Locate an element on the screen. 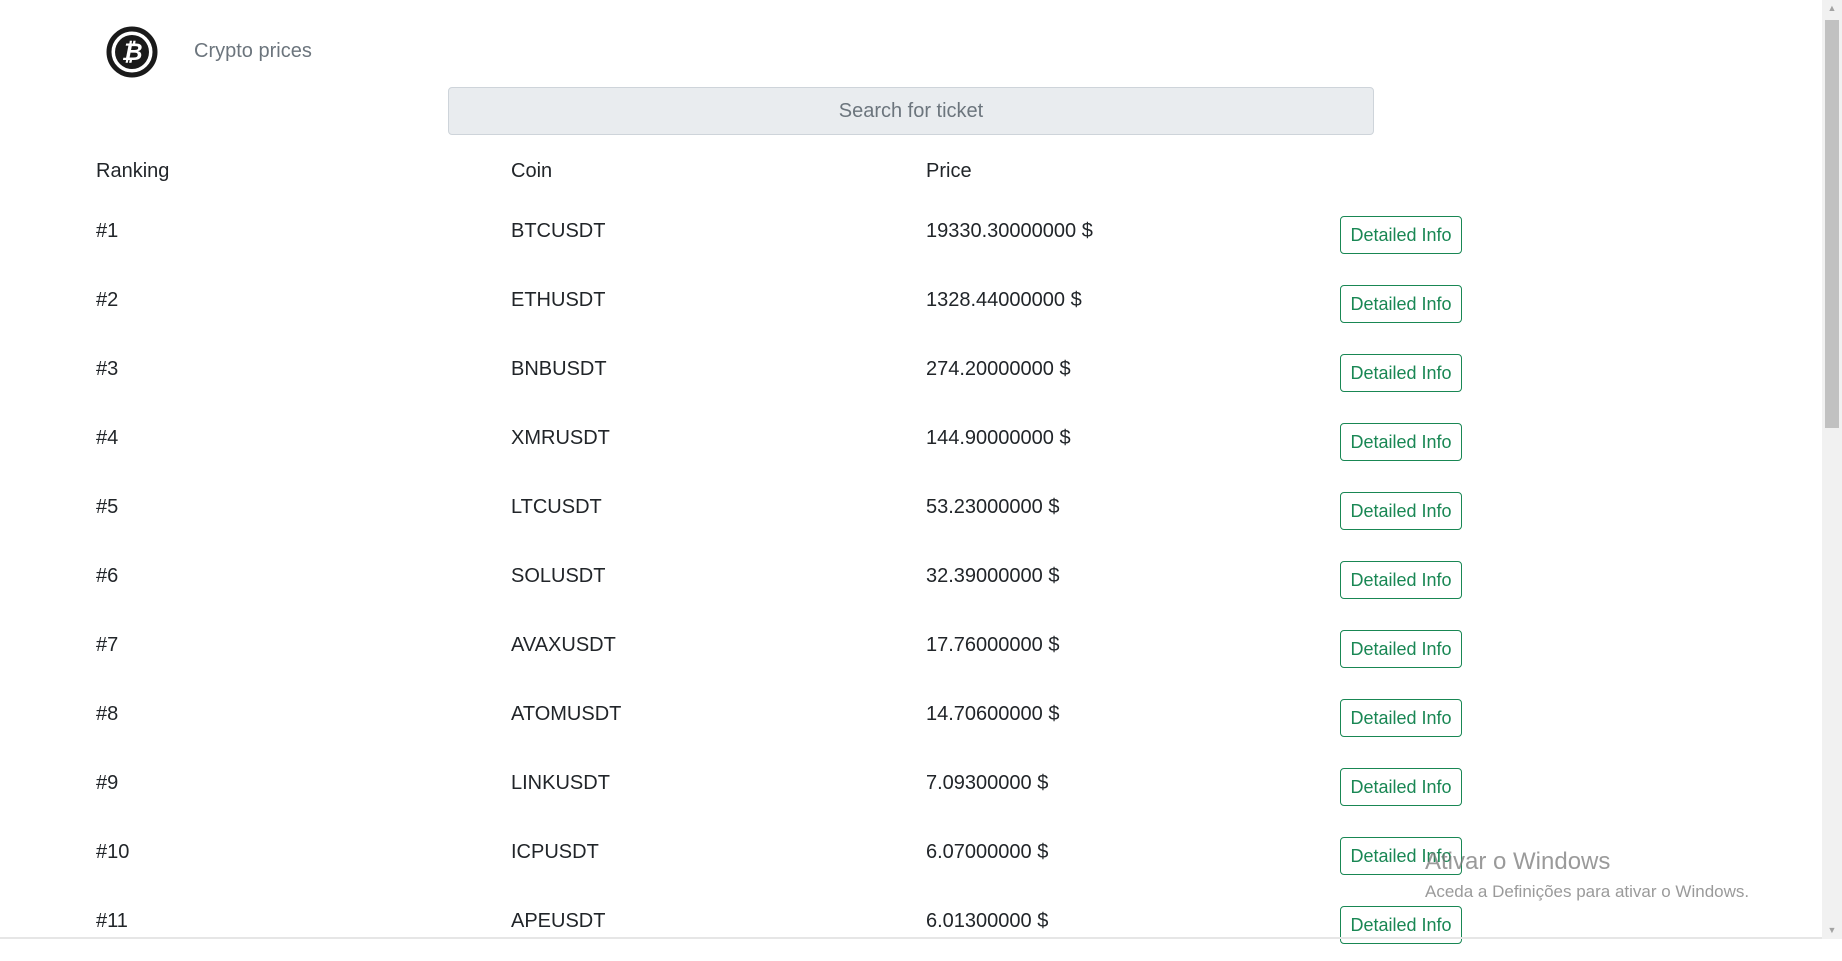 This screenshot has height=961, width=1842. price-cell: 17.76000000 $ is located at coordinates (993, 645).